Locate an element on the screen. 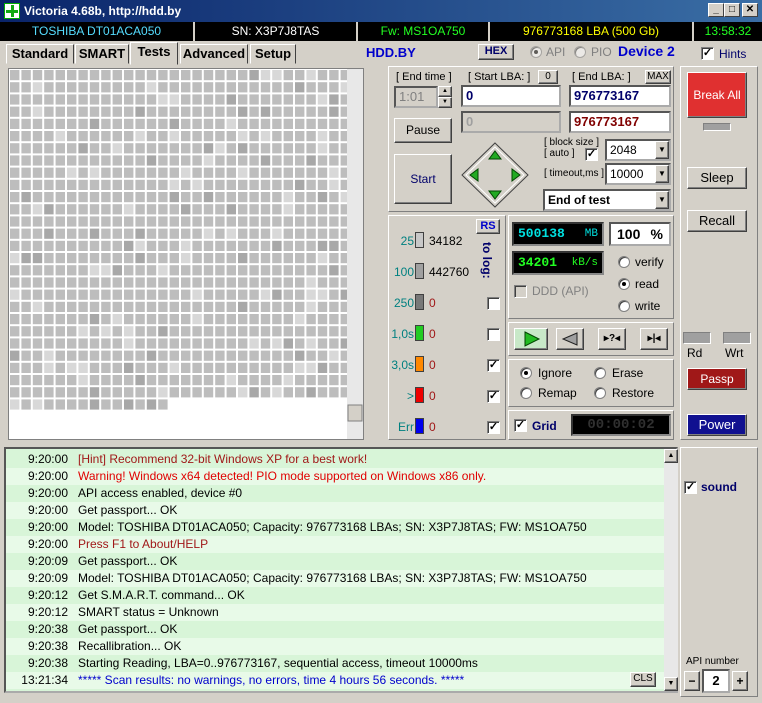  close-button: ✕ is located at coordinates (750, 10).